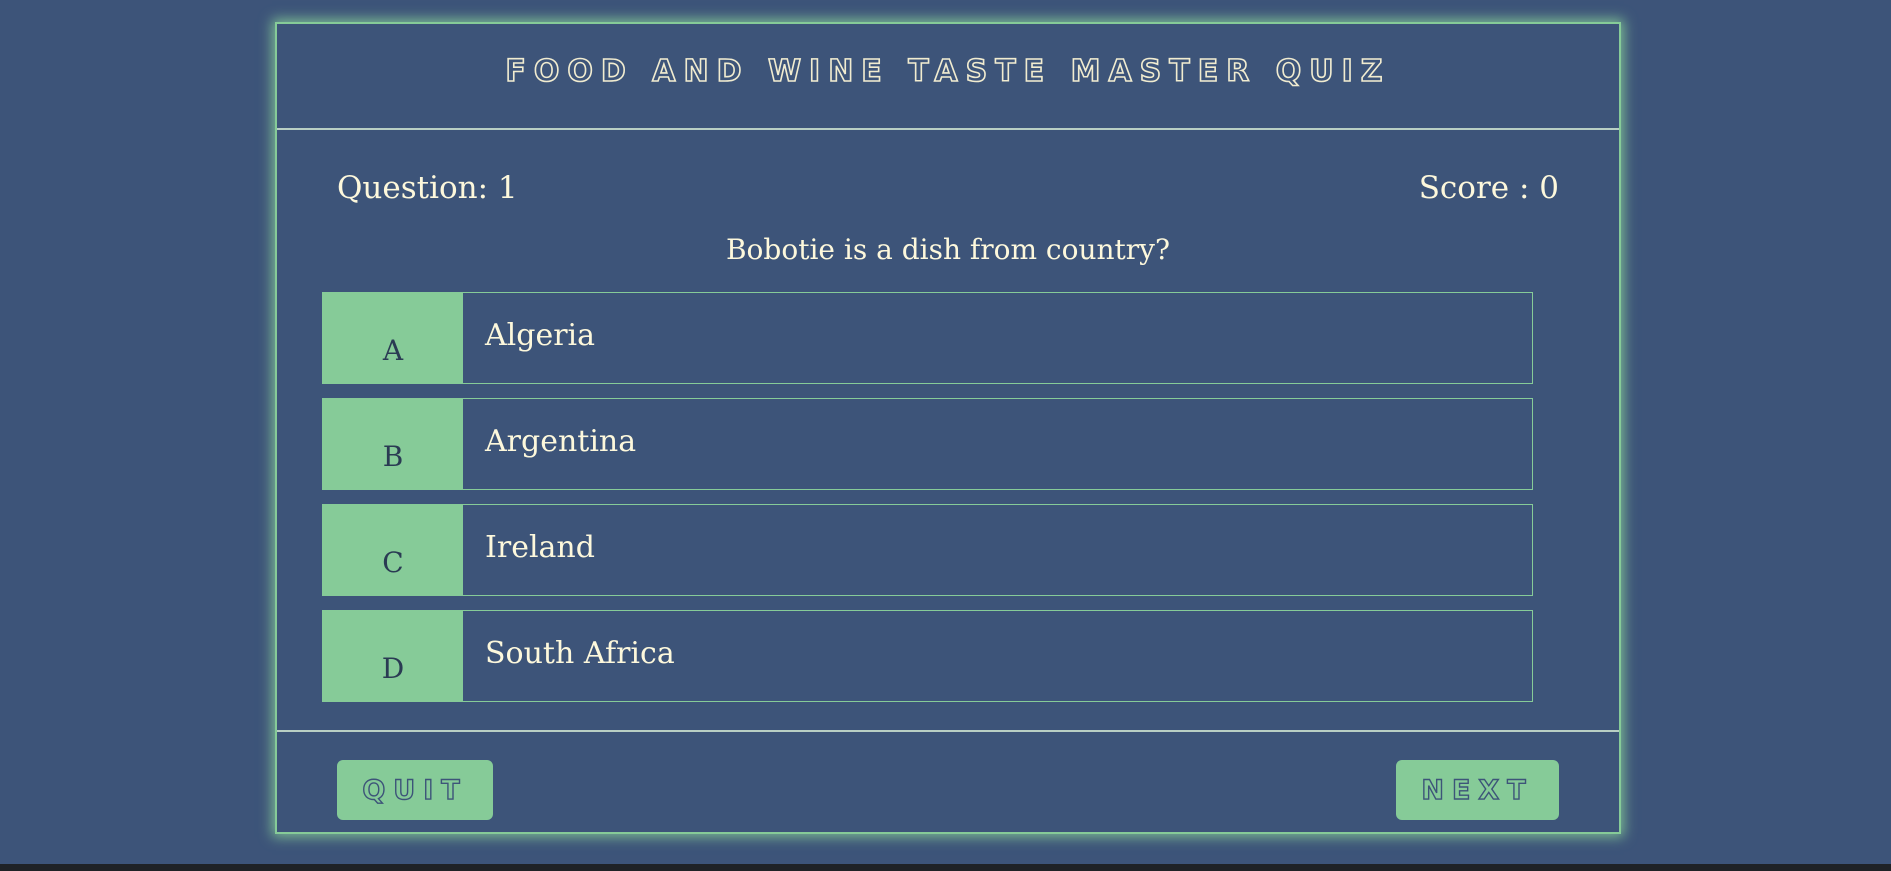 The height and width of the screenshot is (871, 1891). I want to click on taskbar, so click(945, 867).